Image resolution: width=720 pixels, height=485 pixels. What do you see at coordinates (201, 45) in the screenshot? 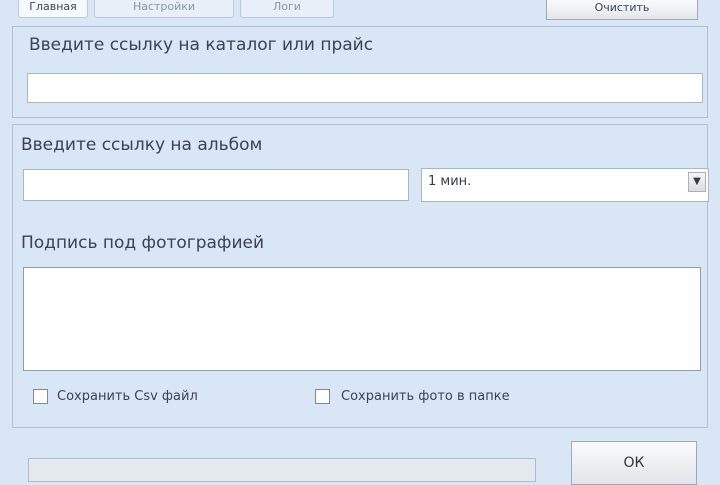
I see `catalog-label: Введите ссылку на каталог или прайс` at bounding box center [201, 45].